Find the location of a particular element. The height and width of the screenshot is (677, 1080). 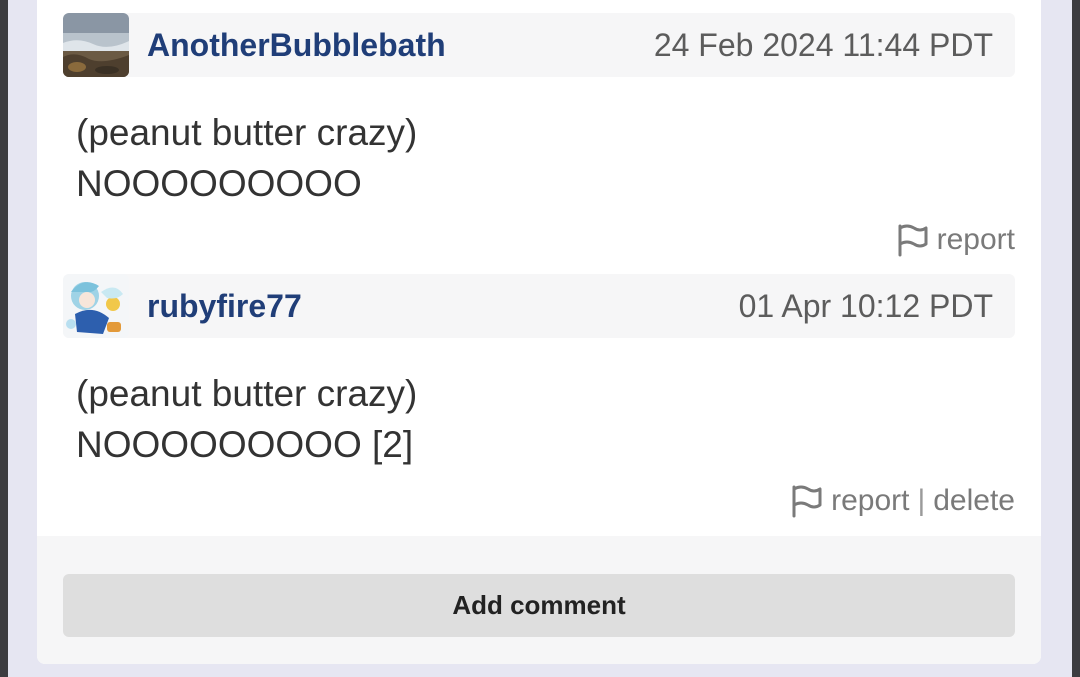

comment-text-line: NOOOOOOOOO [2] is located at coordinates (245, 444).